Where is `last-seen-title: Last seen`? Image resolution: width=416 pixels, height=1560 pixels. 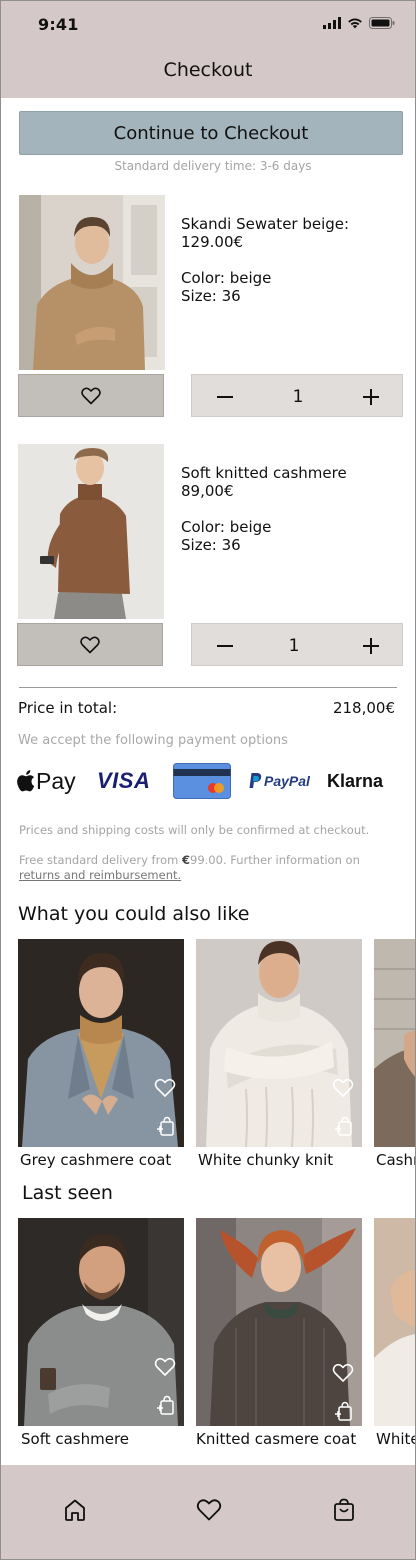 last-seen-title: Last seen is located at coordinates (67, 1193).